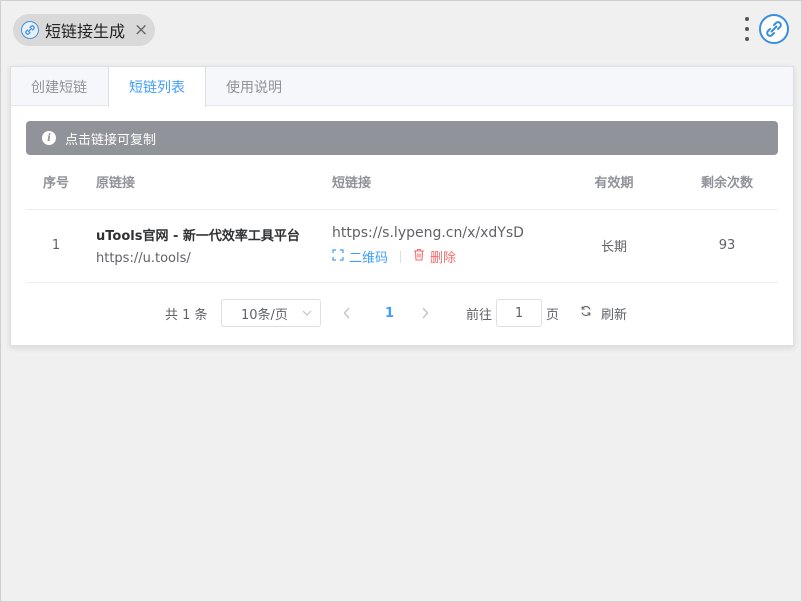 The image size is (802, 602). I want to click on remaining-cell: 93, so click(727, 246).